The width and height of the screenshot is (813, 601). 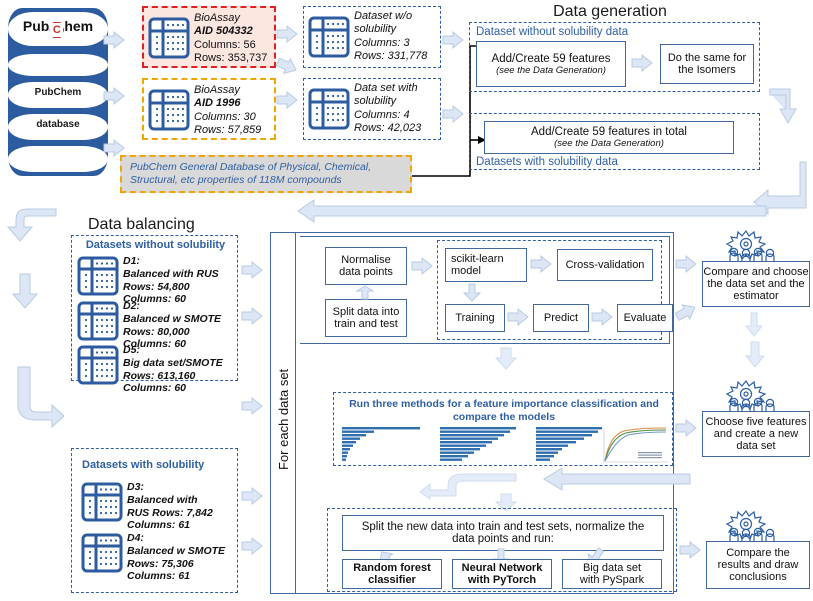 What do you see at coordinates (155, 245) in the screenshot?
I see `datasets-without-solubility-label: Datasets without solubility` at bounding box center [155, 245].